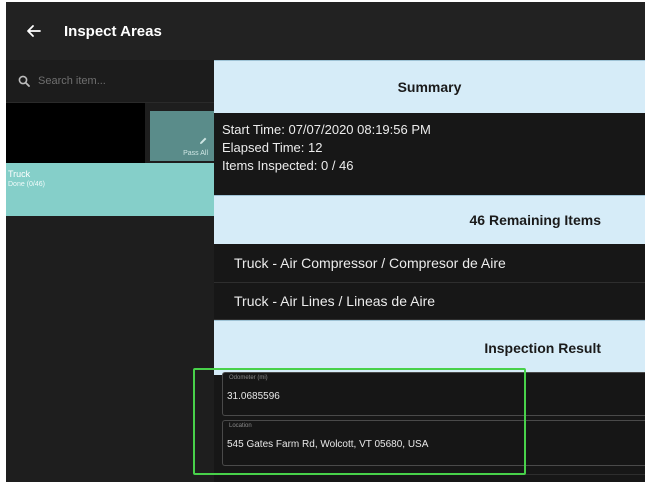 The width and height of the screenshot is (645, 482). Describe the element at coordinates (26, 184) in the screenshot. I see `area-item-status: Done (0/46)` at that location.